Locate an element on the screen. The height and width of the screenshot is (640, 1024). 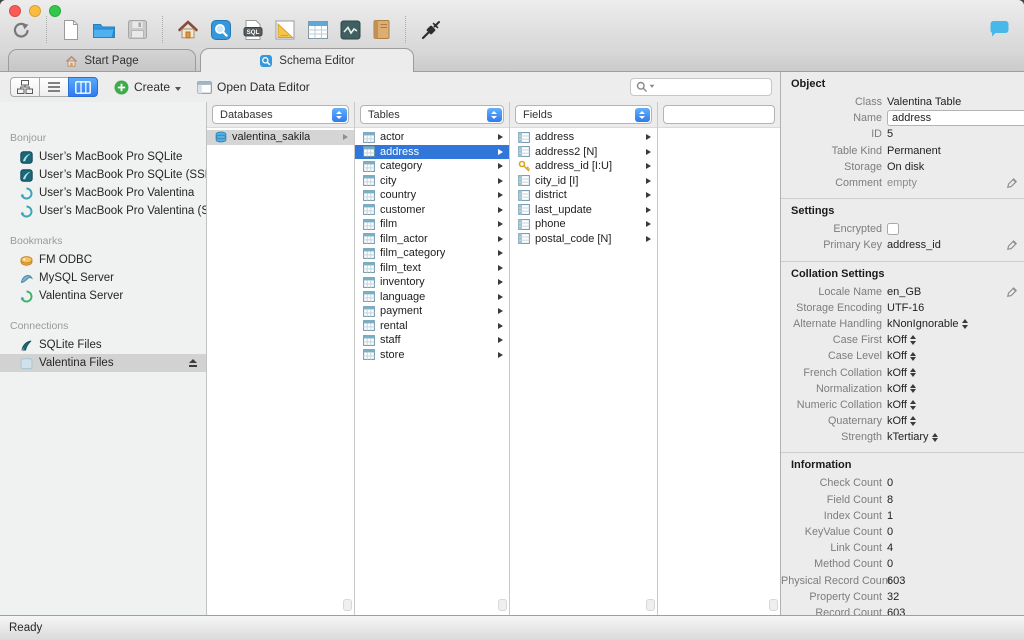
numeric-collation-select: kOff is located at coordinates (901, 405).